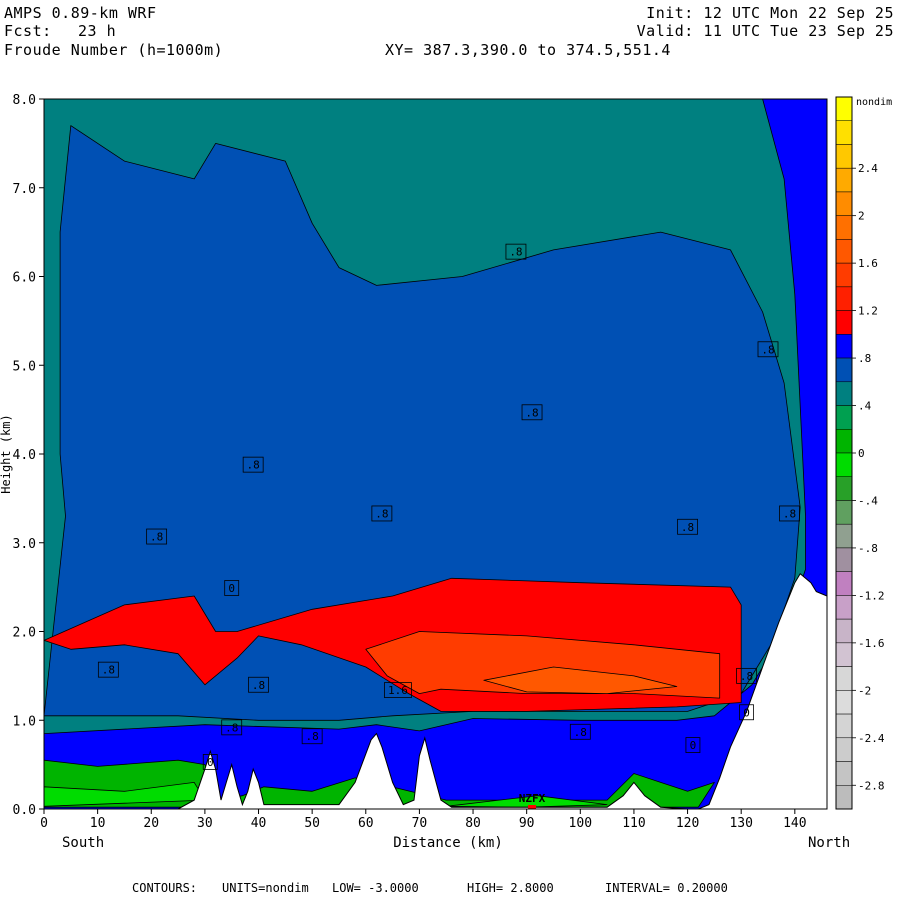 The width and height of the screenshot is (900, 900). What do you see at coordinates (151, 823) in the screenshot?
I see `x-tick-label: 20` at bounding box center [151, 823].